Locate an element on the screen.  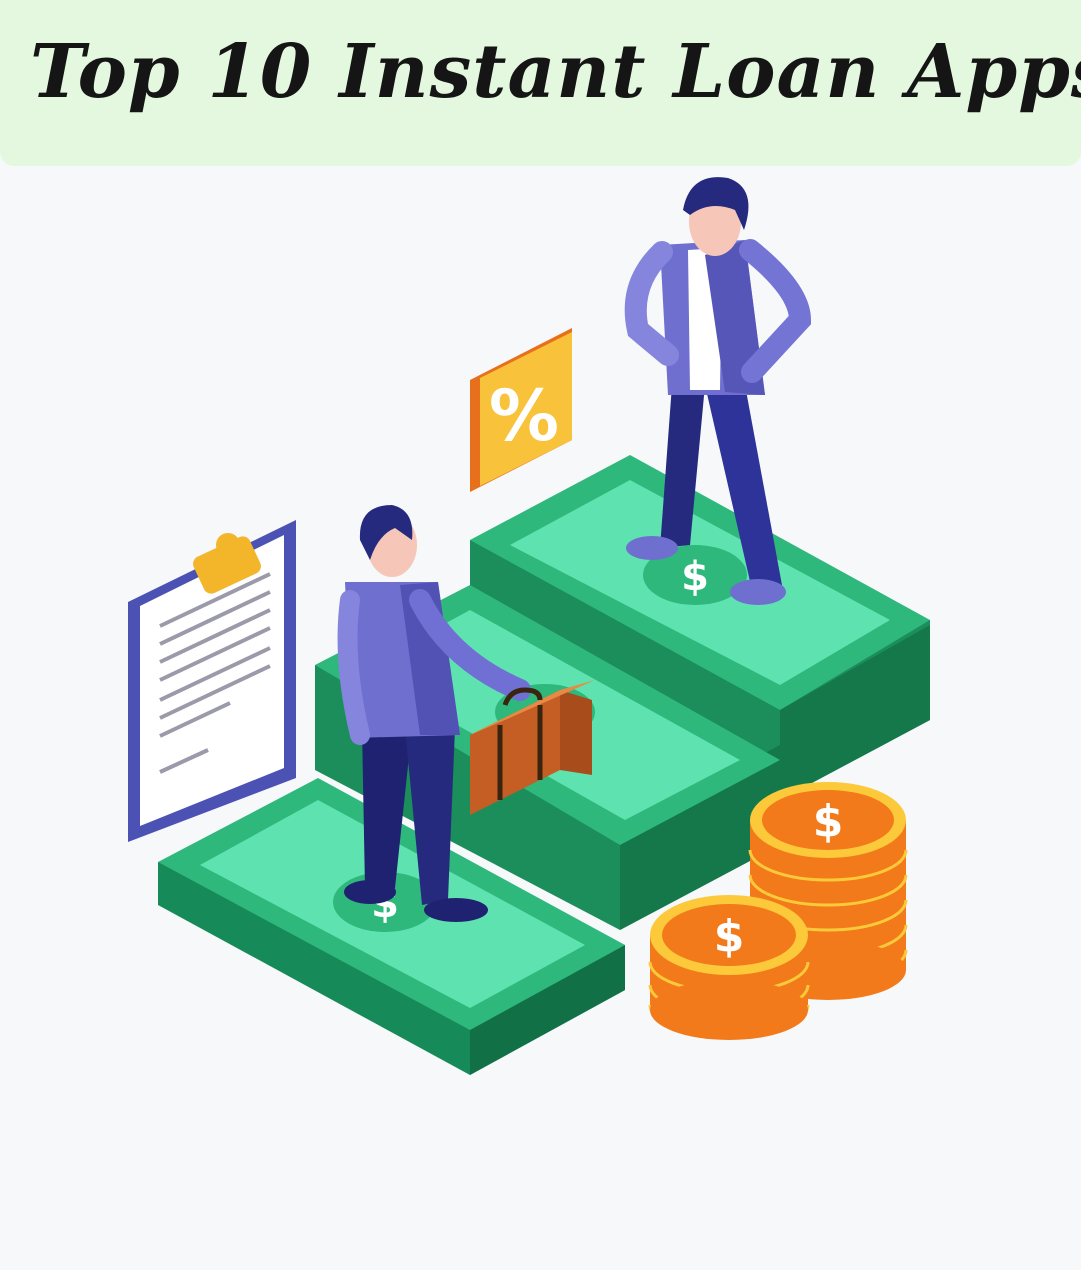
coin-stack-short: $ is located at coordinates (729, 967).